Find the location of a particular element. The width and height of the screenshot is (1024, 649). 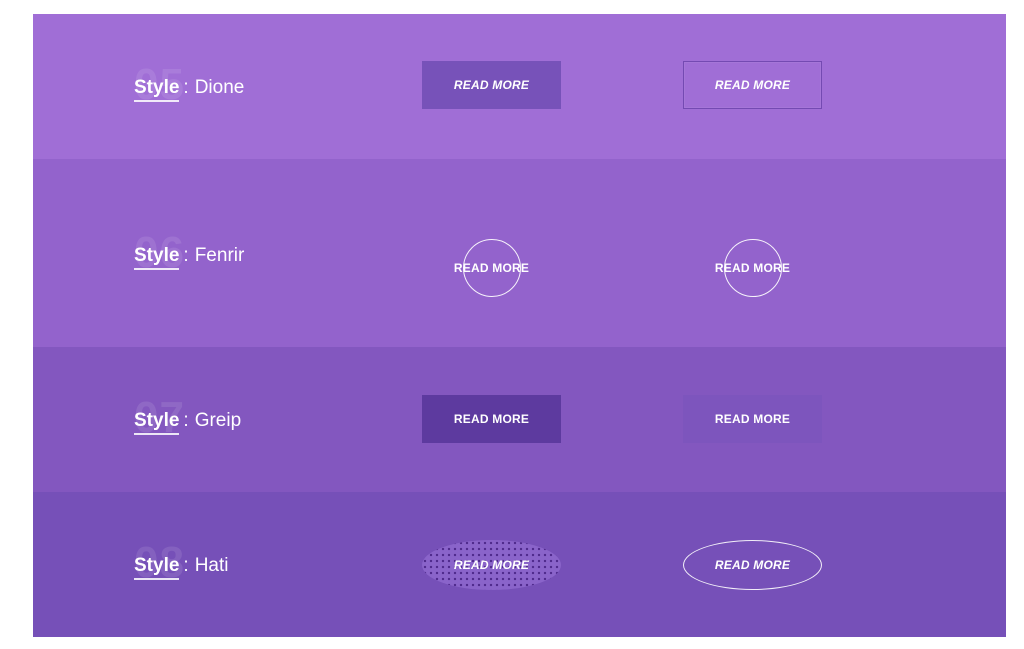

style-title: Style : Dione is located at coordinates (189, 89).